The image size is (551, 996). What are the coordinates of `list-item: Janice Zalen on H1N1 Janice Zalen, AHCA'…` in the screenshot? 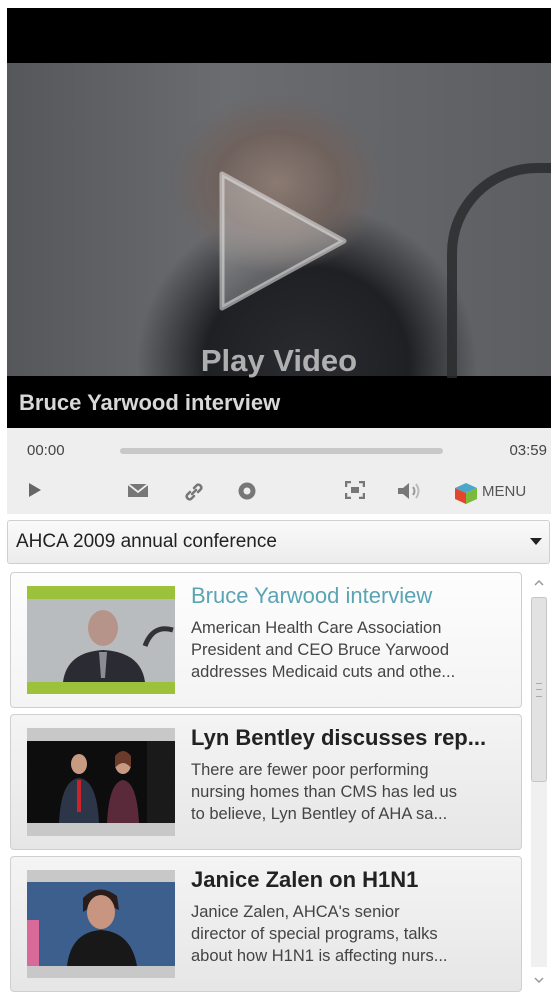 It's located at (266, 924).